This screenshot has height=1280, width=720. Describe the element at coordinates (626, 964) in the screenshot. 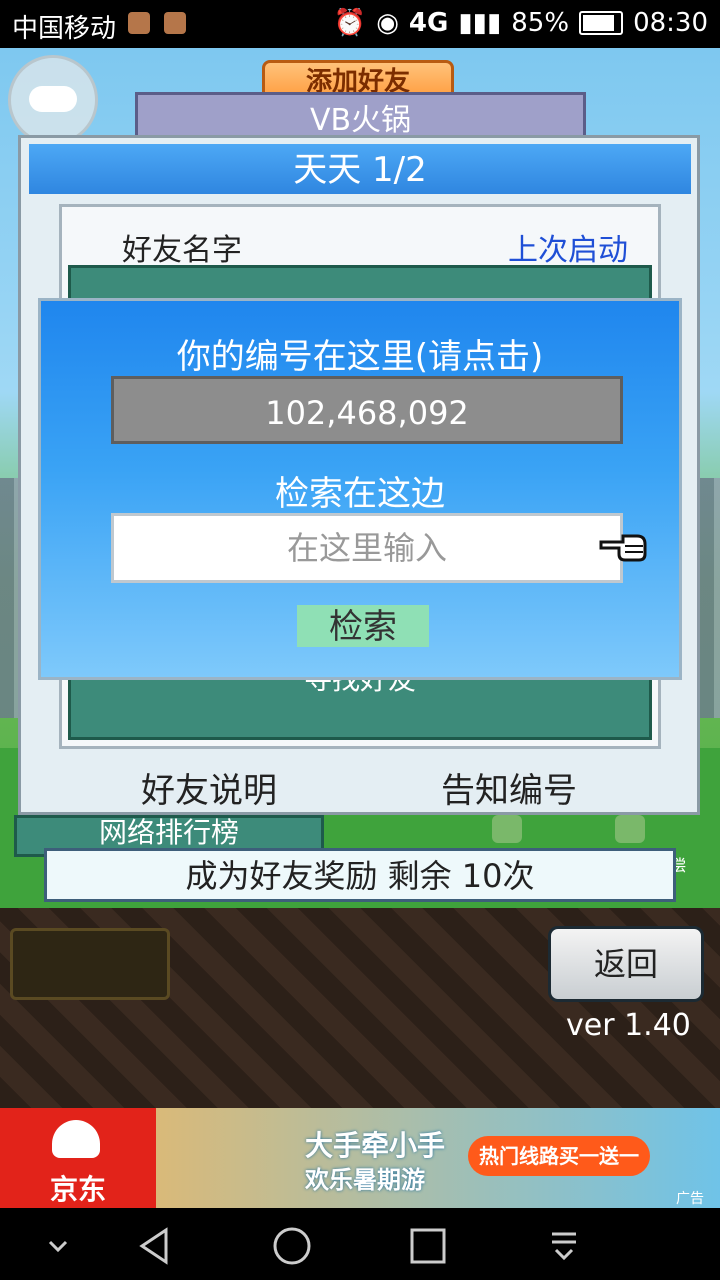

I see `back-button: 返回` at that location.